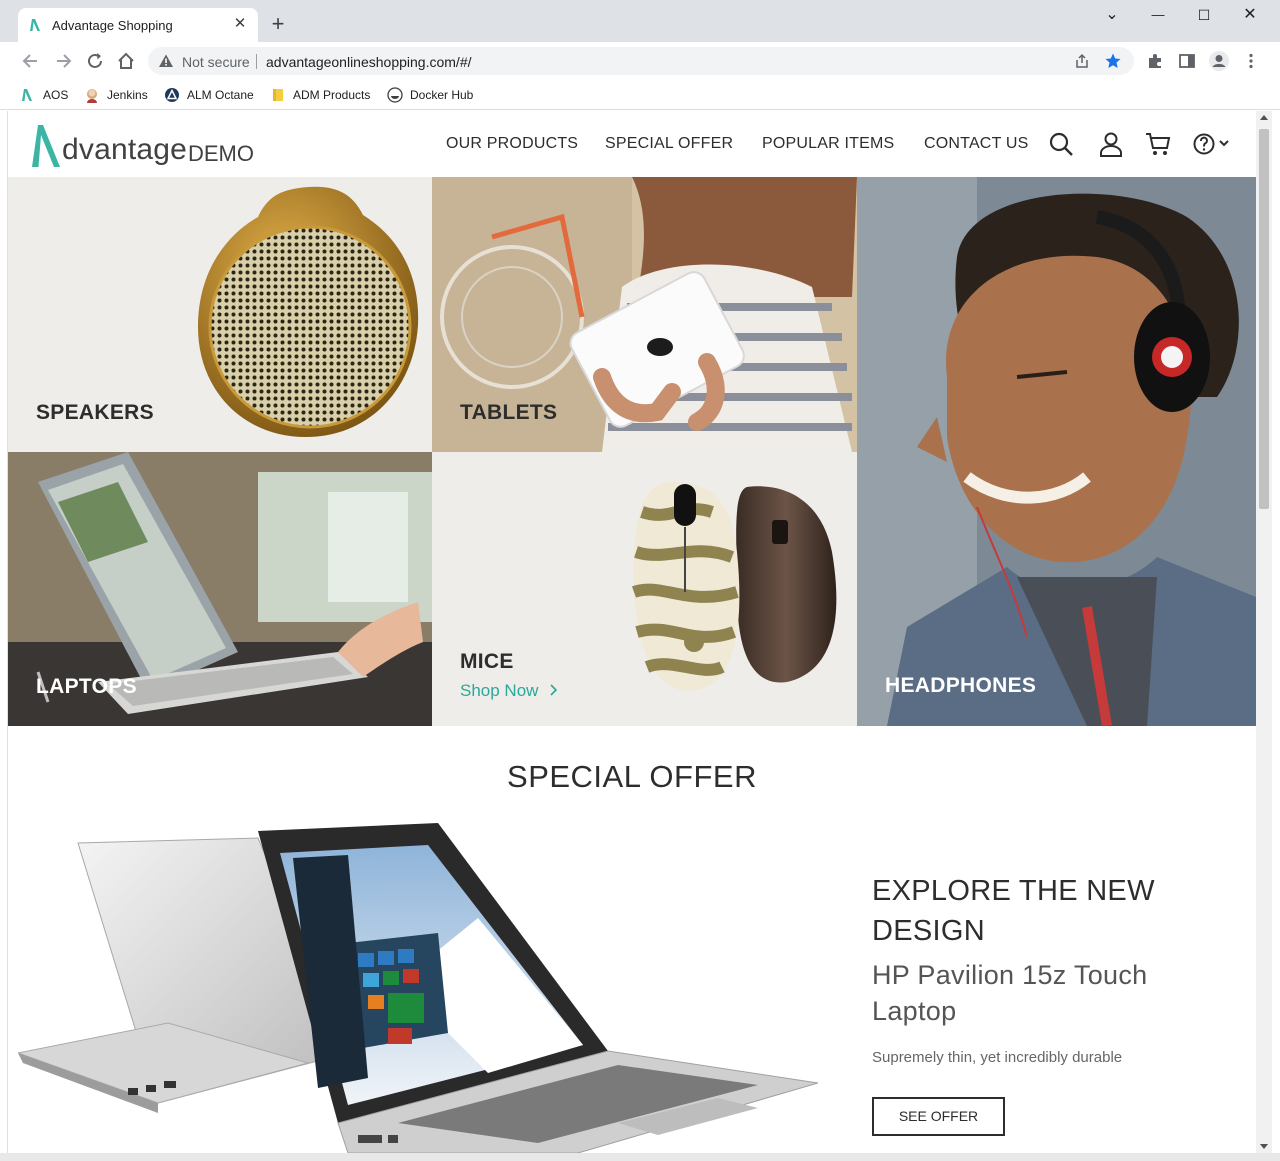 This screenshot has height=1161, width=1280. I want to click on url-text: advantageonlineshopping.com/#/, so click(369, 62).